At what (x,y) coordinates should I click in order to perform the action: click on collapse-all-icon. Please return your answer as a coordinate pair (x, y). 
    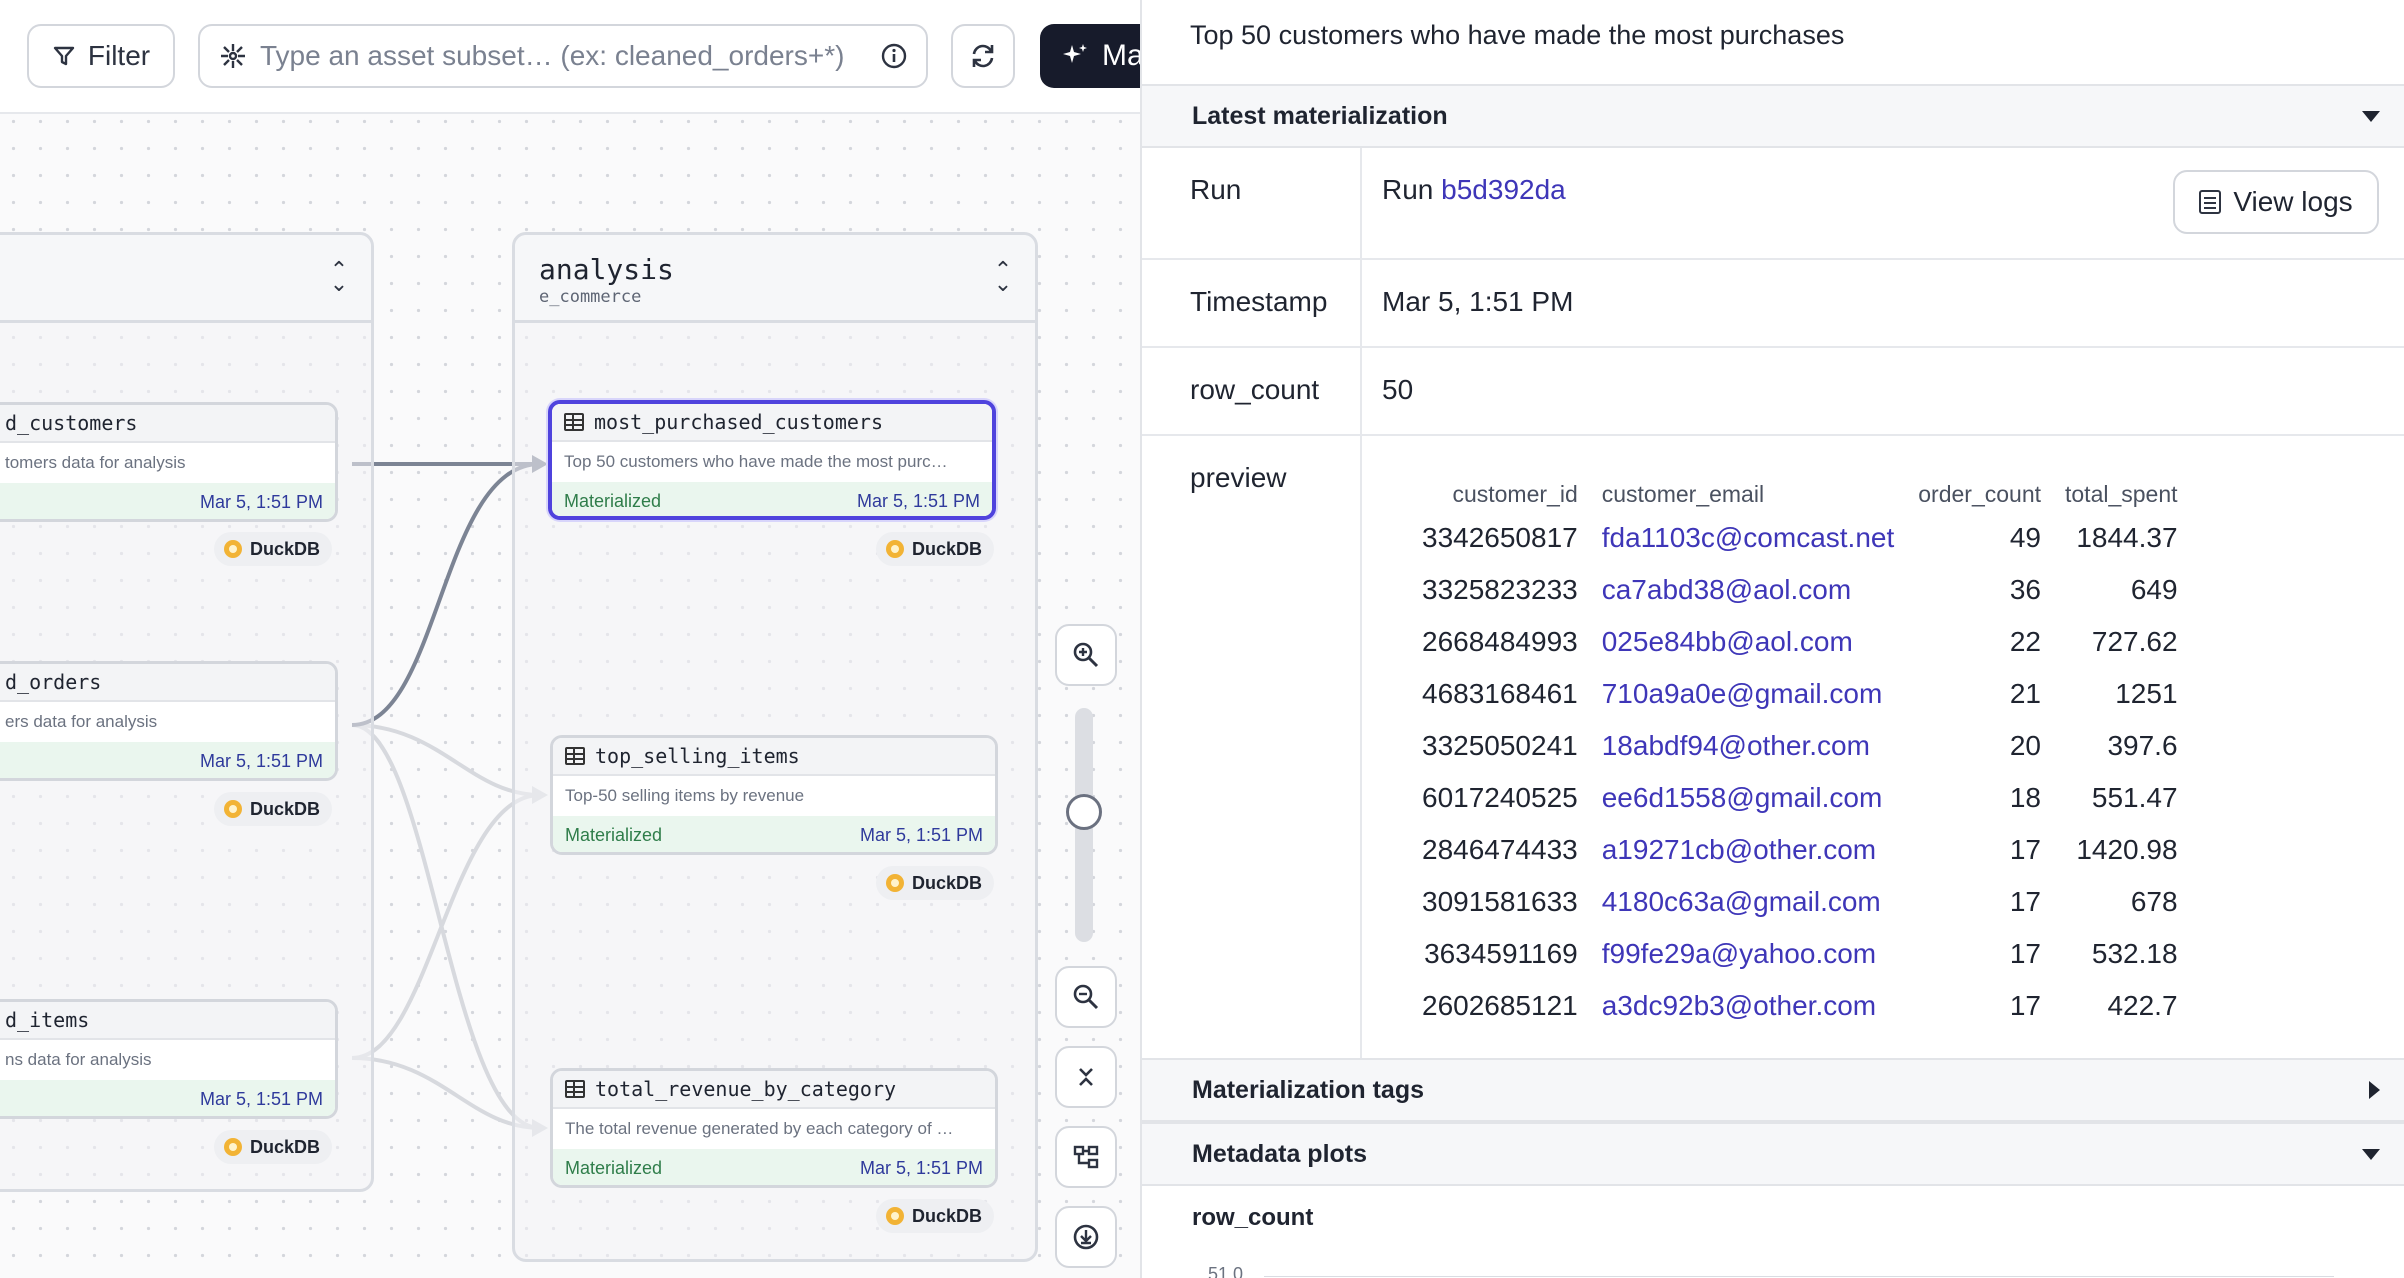
    Looking at the image, I should click on (1086, 1077).